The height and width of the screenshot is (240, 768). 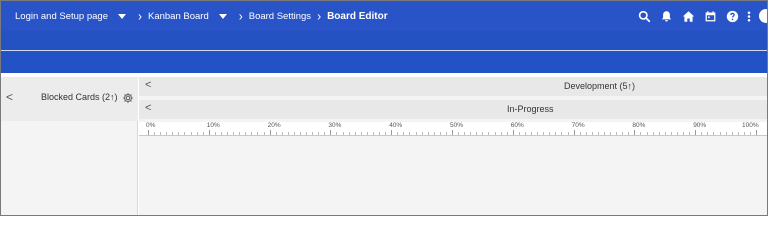 I want to click on user-avatar, so click(x=763, y=16).